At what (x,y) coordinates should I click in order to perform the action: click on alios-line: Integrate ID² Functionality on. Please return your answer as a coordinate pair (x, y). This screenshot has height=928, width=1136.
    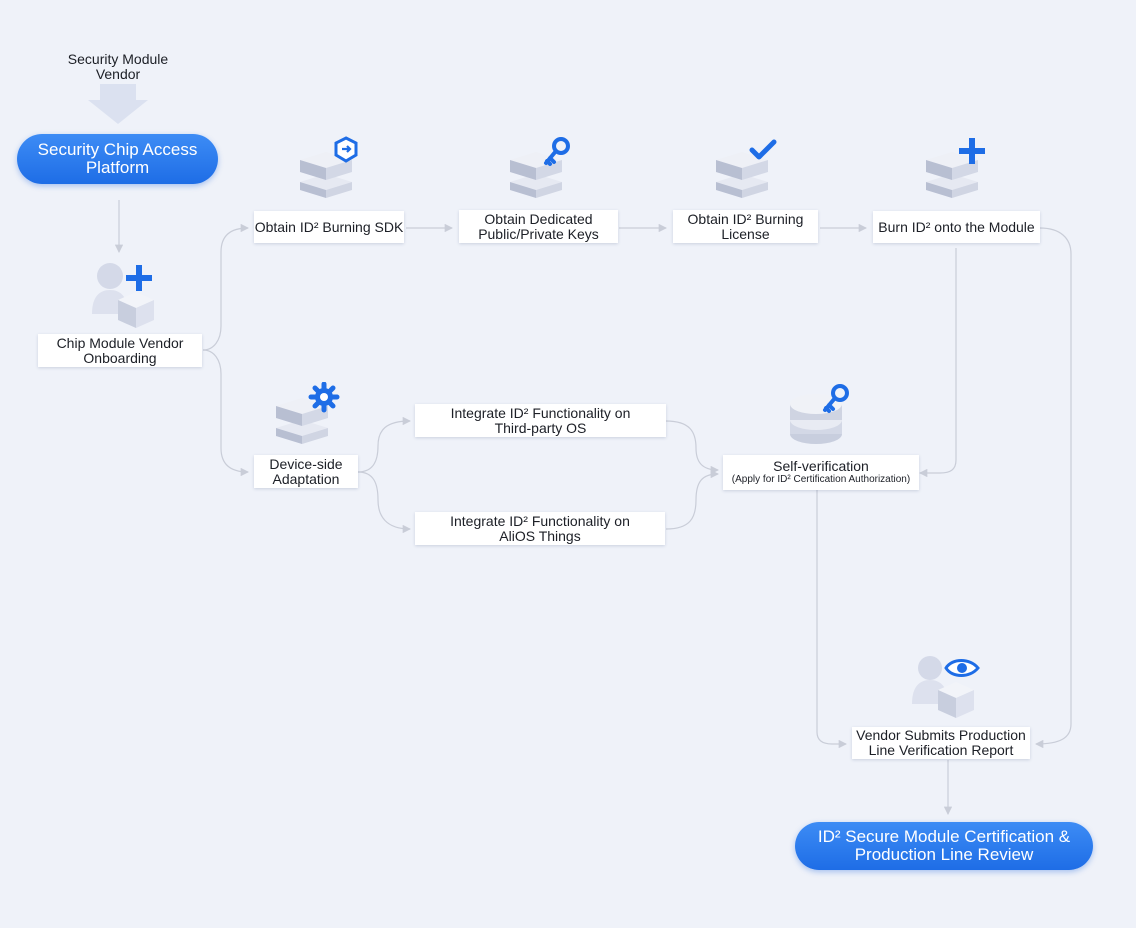
    Looking at the image, I should click on (540, 520).